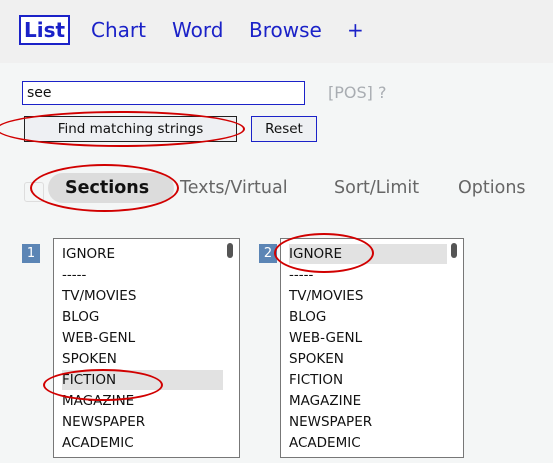  What do you see at coordinates (355, 30) in the screenshot?
I see `add-tab-button: +` at bounding box center [355, 30].